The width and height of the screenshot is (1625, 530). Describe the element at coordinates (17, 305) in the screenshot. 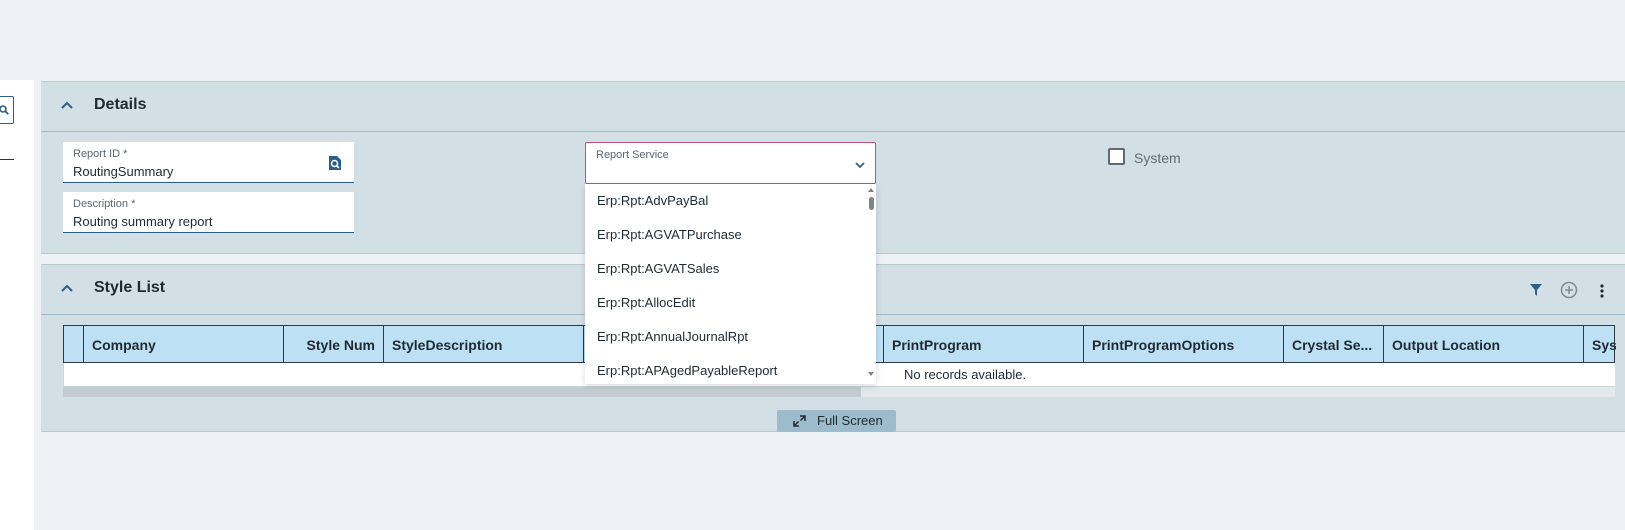

I see `left-side-panel` at that location.